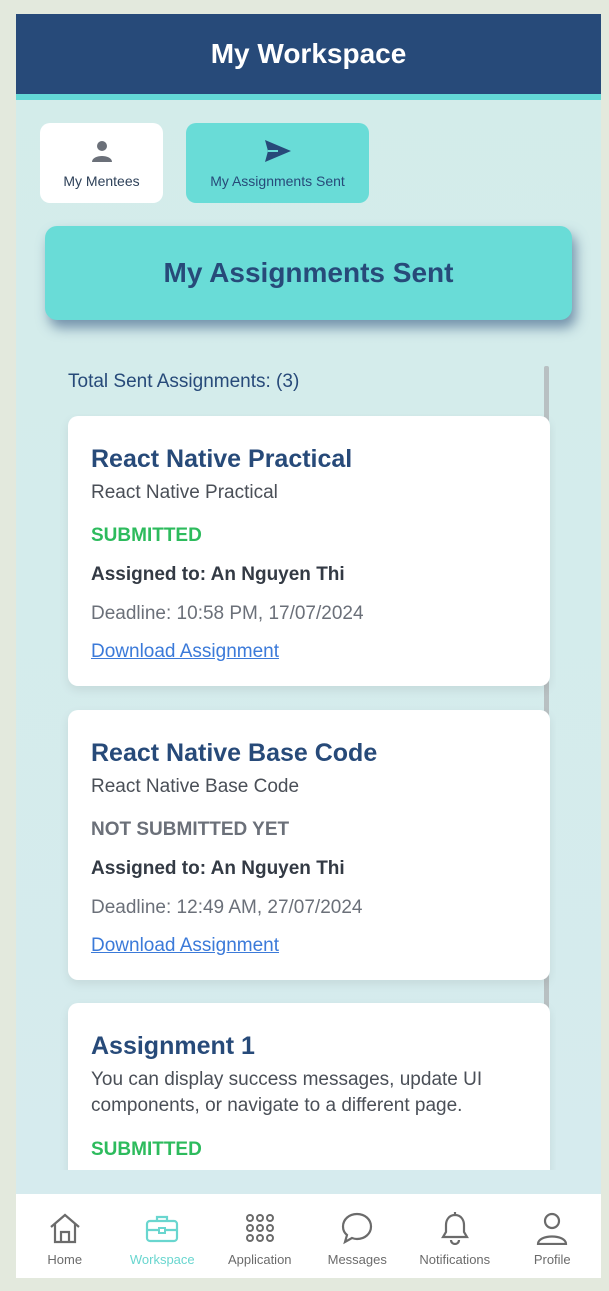 This screenshot has width=609, height=1291. I want to click on section-banner: My Assignments Sent, so click(308, 273).